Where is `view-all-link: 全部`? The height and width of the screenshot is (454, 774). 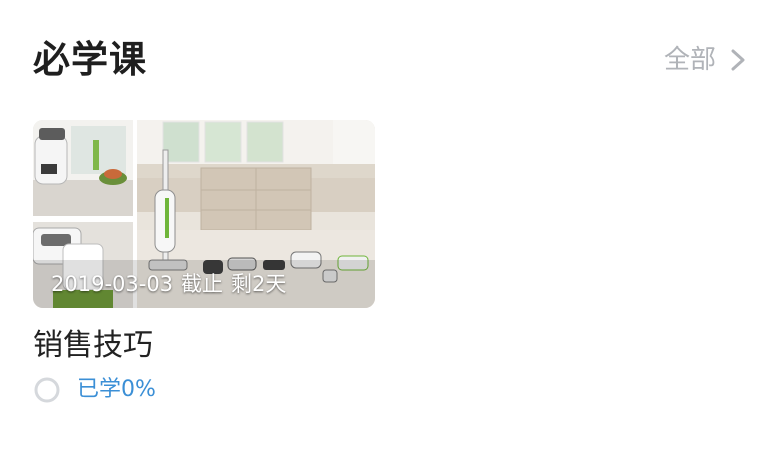 view-all-link: 全部 is located at coordinates (705, 60).